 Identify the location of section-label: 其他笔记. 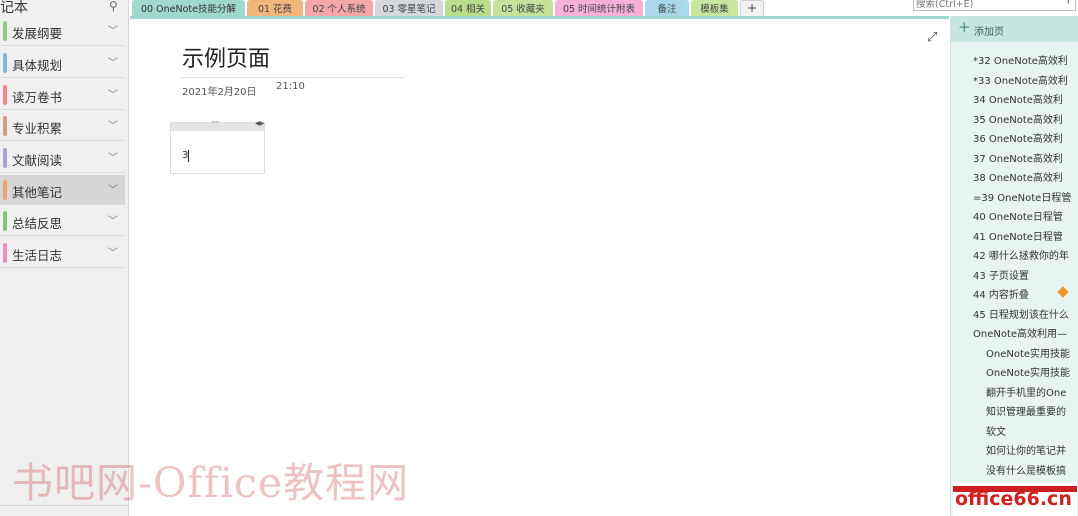
(37, 192).